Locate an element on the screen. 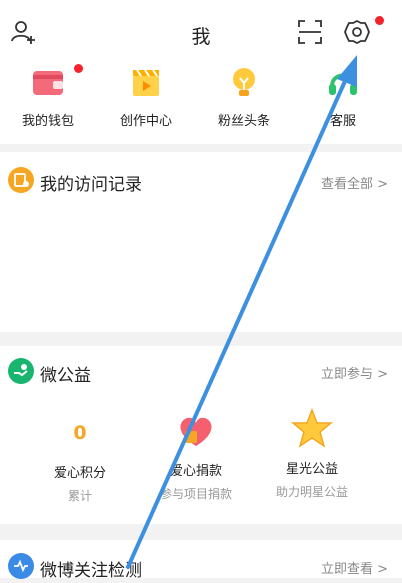 This screenshot has width=402, height=583. star-charity-sub: 助力明星公益 is located at coordinates (311, 492).